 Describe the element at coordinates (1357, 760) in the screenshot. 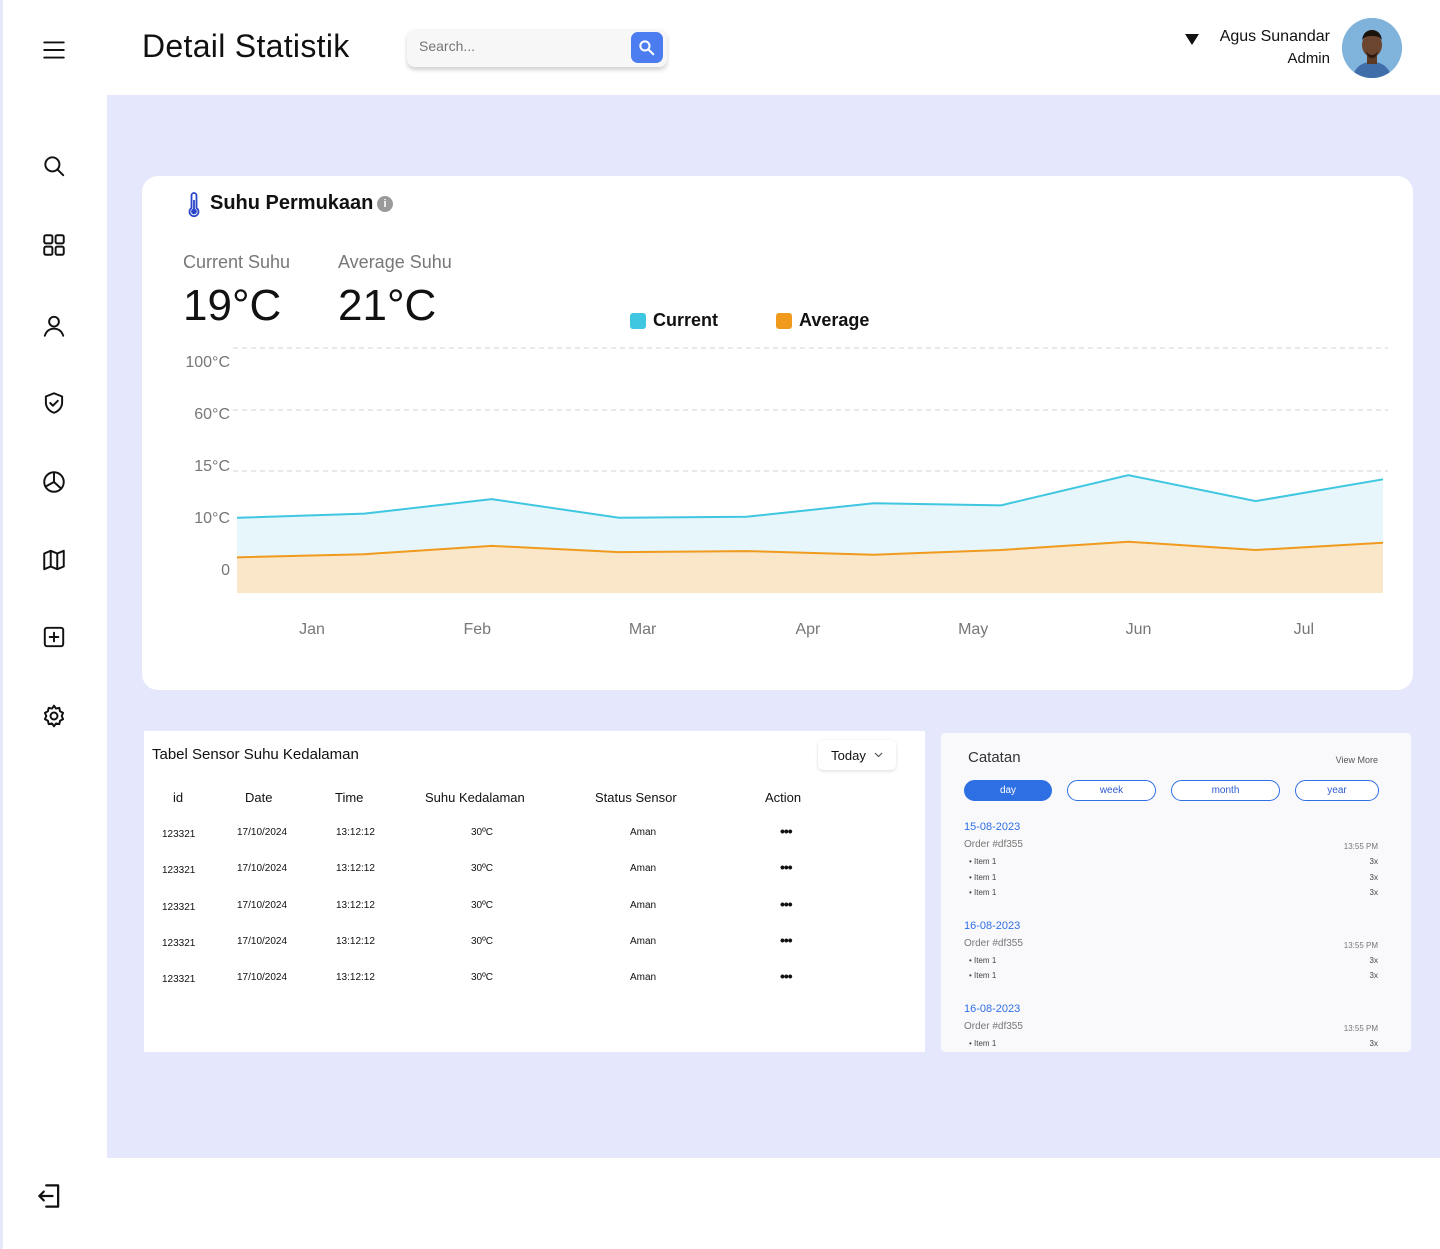

I see `view-more-link: View More` at that location.